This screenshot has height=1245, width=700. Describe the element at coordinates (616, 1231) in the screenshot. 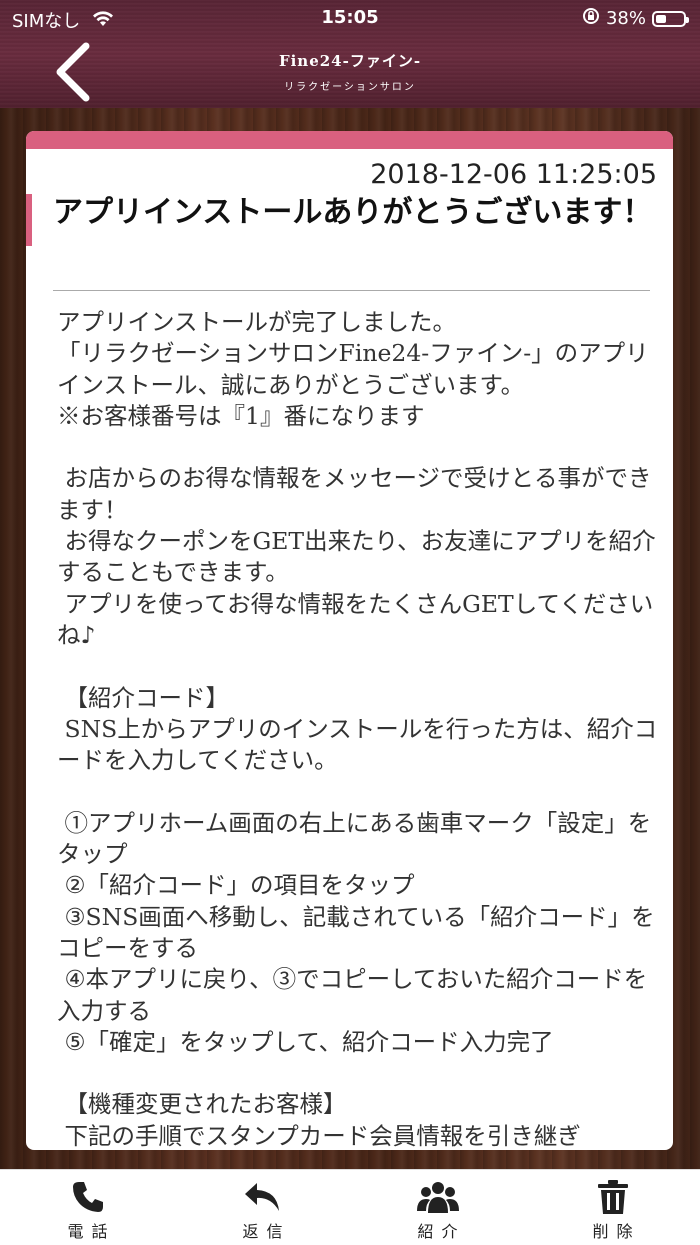

I see `tab-delete-label: 削除` at that location.